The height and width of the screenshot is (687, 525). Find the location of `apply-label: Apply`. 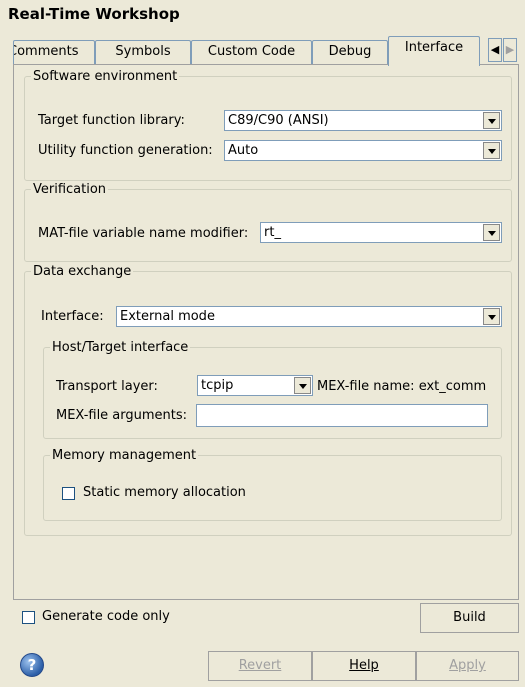

apply-label: Apply is located at coordinates (467, 665).